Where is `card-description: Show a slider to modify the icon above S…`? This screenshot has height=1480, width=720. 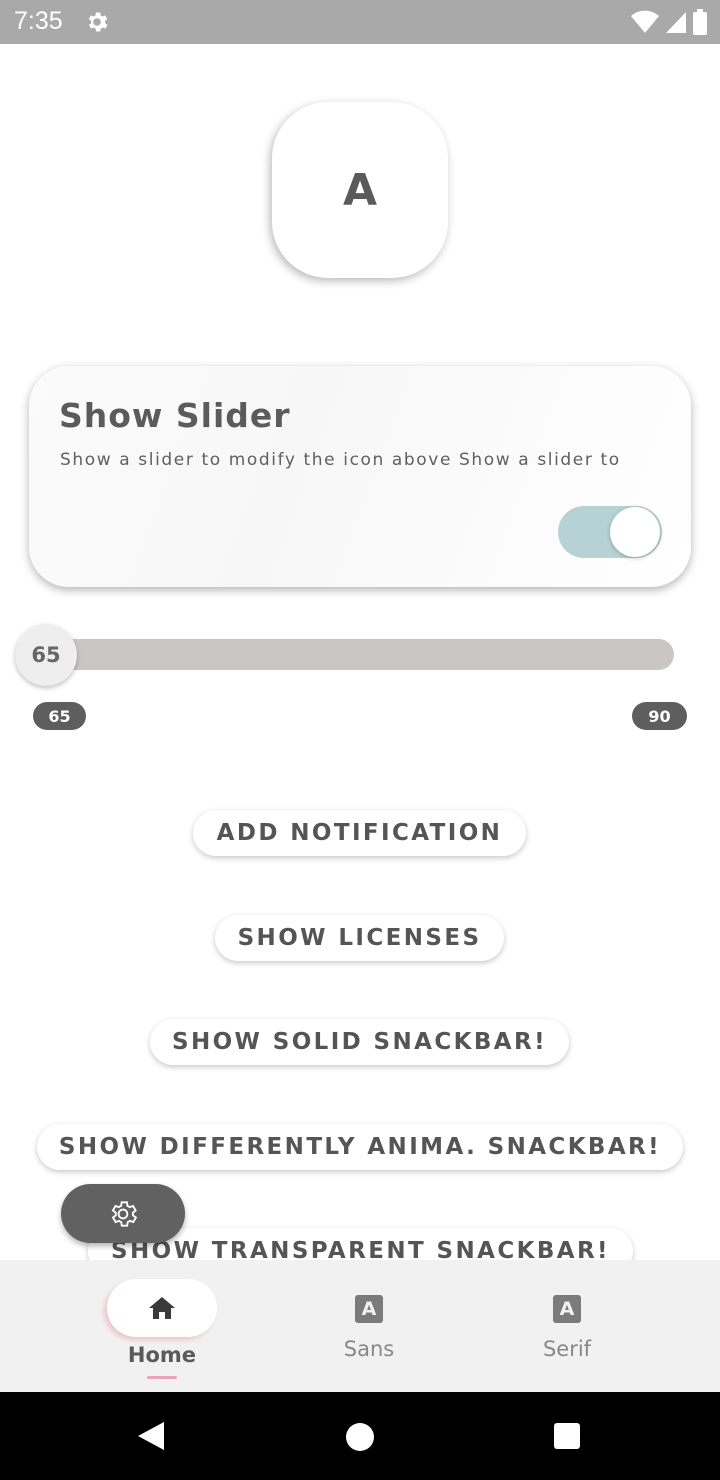
card-description: Show a slider to modify the icon above S… is located at coordinates (340, 460).